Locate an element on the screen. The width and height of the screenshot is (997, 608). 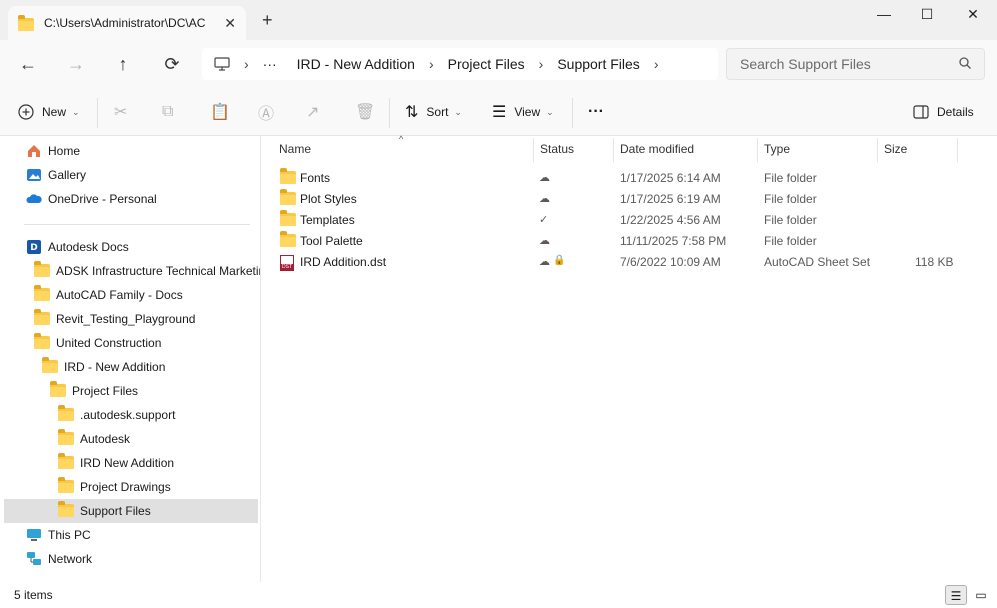
details-pane-icon is located at coordinates (921, 112).